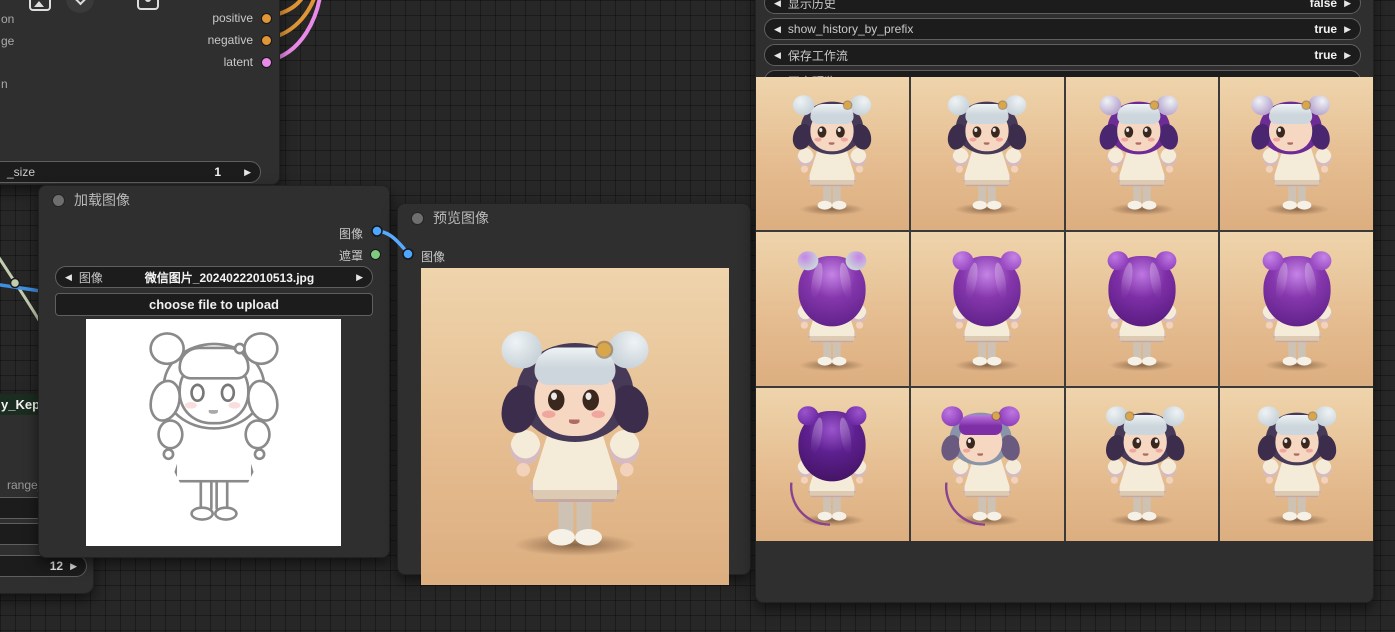 The height and width of the screenshot is (632, 1395). What do you see at coordinates (148, 5) in the screenshot?
I see `camera-icon` at bounding box center [148, 5].